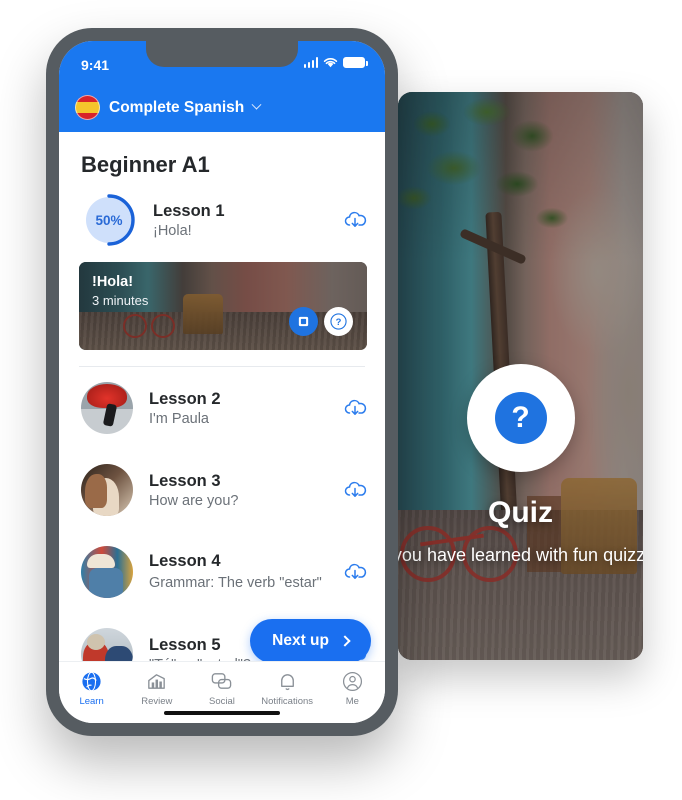 The image size is (682, 800). I want to click on media-title: !Hola!, so click(113, 282).